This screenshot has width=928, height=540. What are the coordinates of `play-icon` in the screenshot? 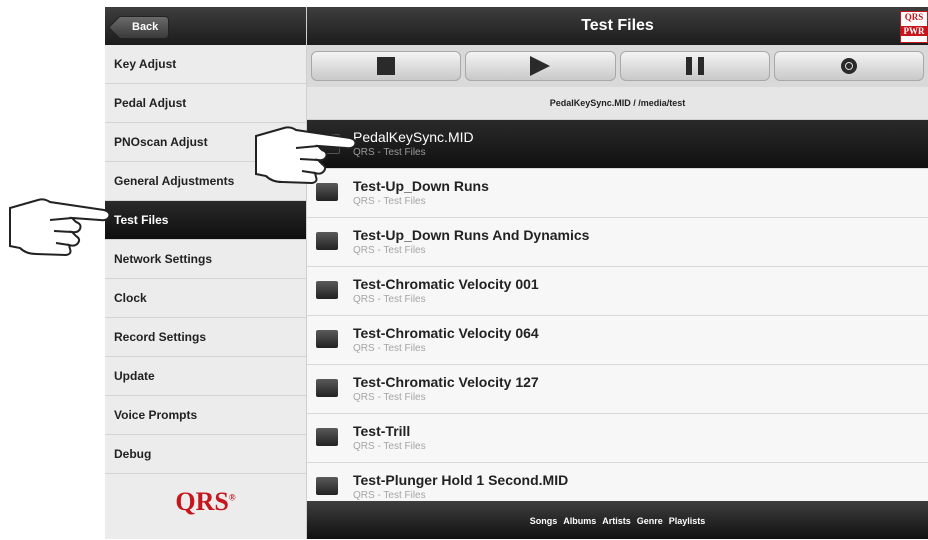 It's located at (540, 66).